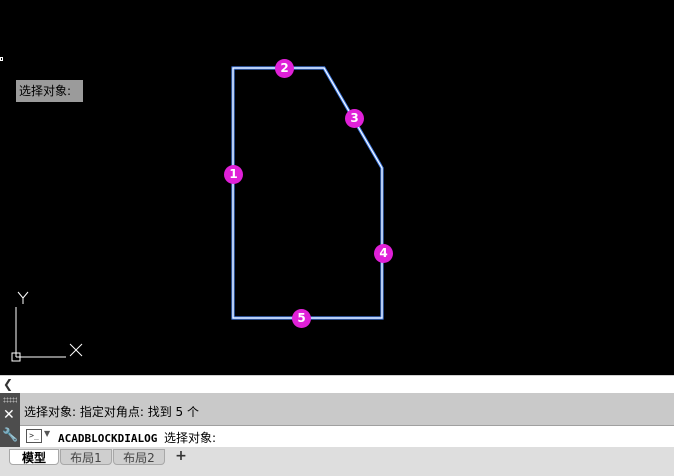  Describe the element at coordinates (284, 68) in the screenshot. I see `vertex-marker-2: 2` at that location.